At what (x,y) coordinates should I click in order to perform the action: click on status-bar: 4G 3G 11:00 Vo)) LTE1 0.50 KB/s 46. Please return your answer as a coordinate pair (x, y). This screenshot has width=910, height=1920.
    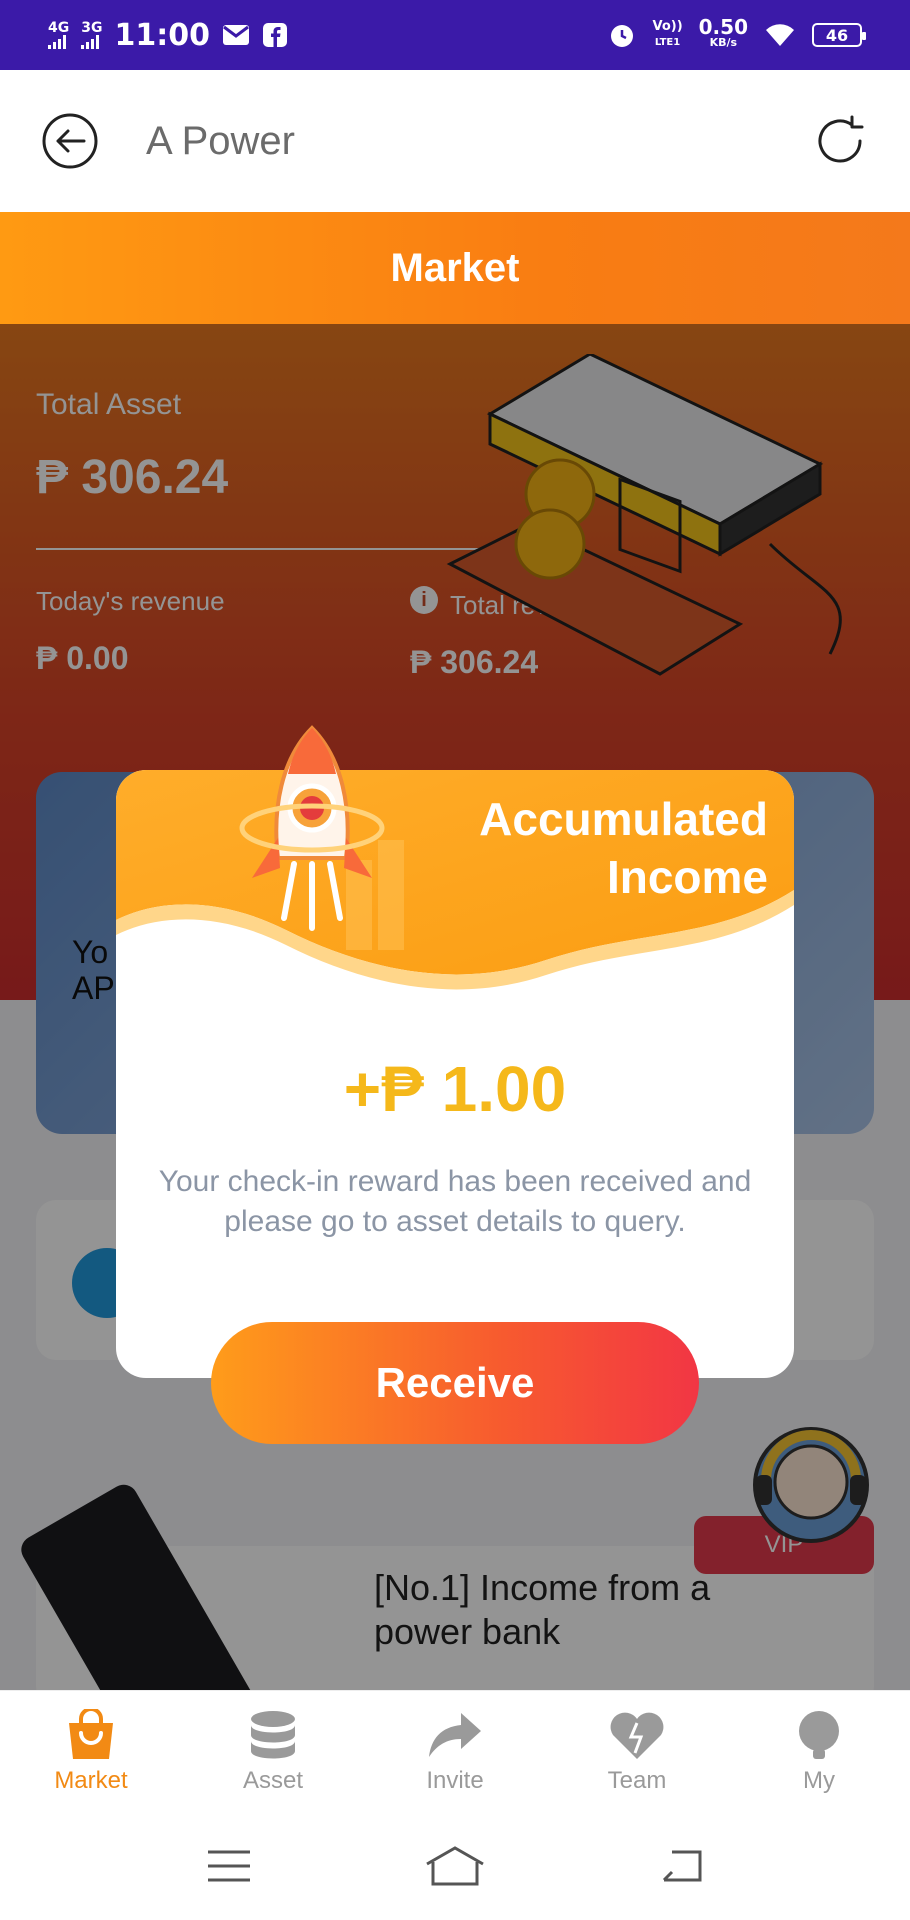
    Looking at the image, I should click on (455, 35).